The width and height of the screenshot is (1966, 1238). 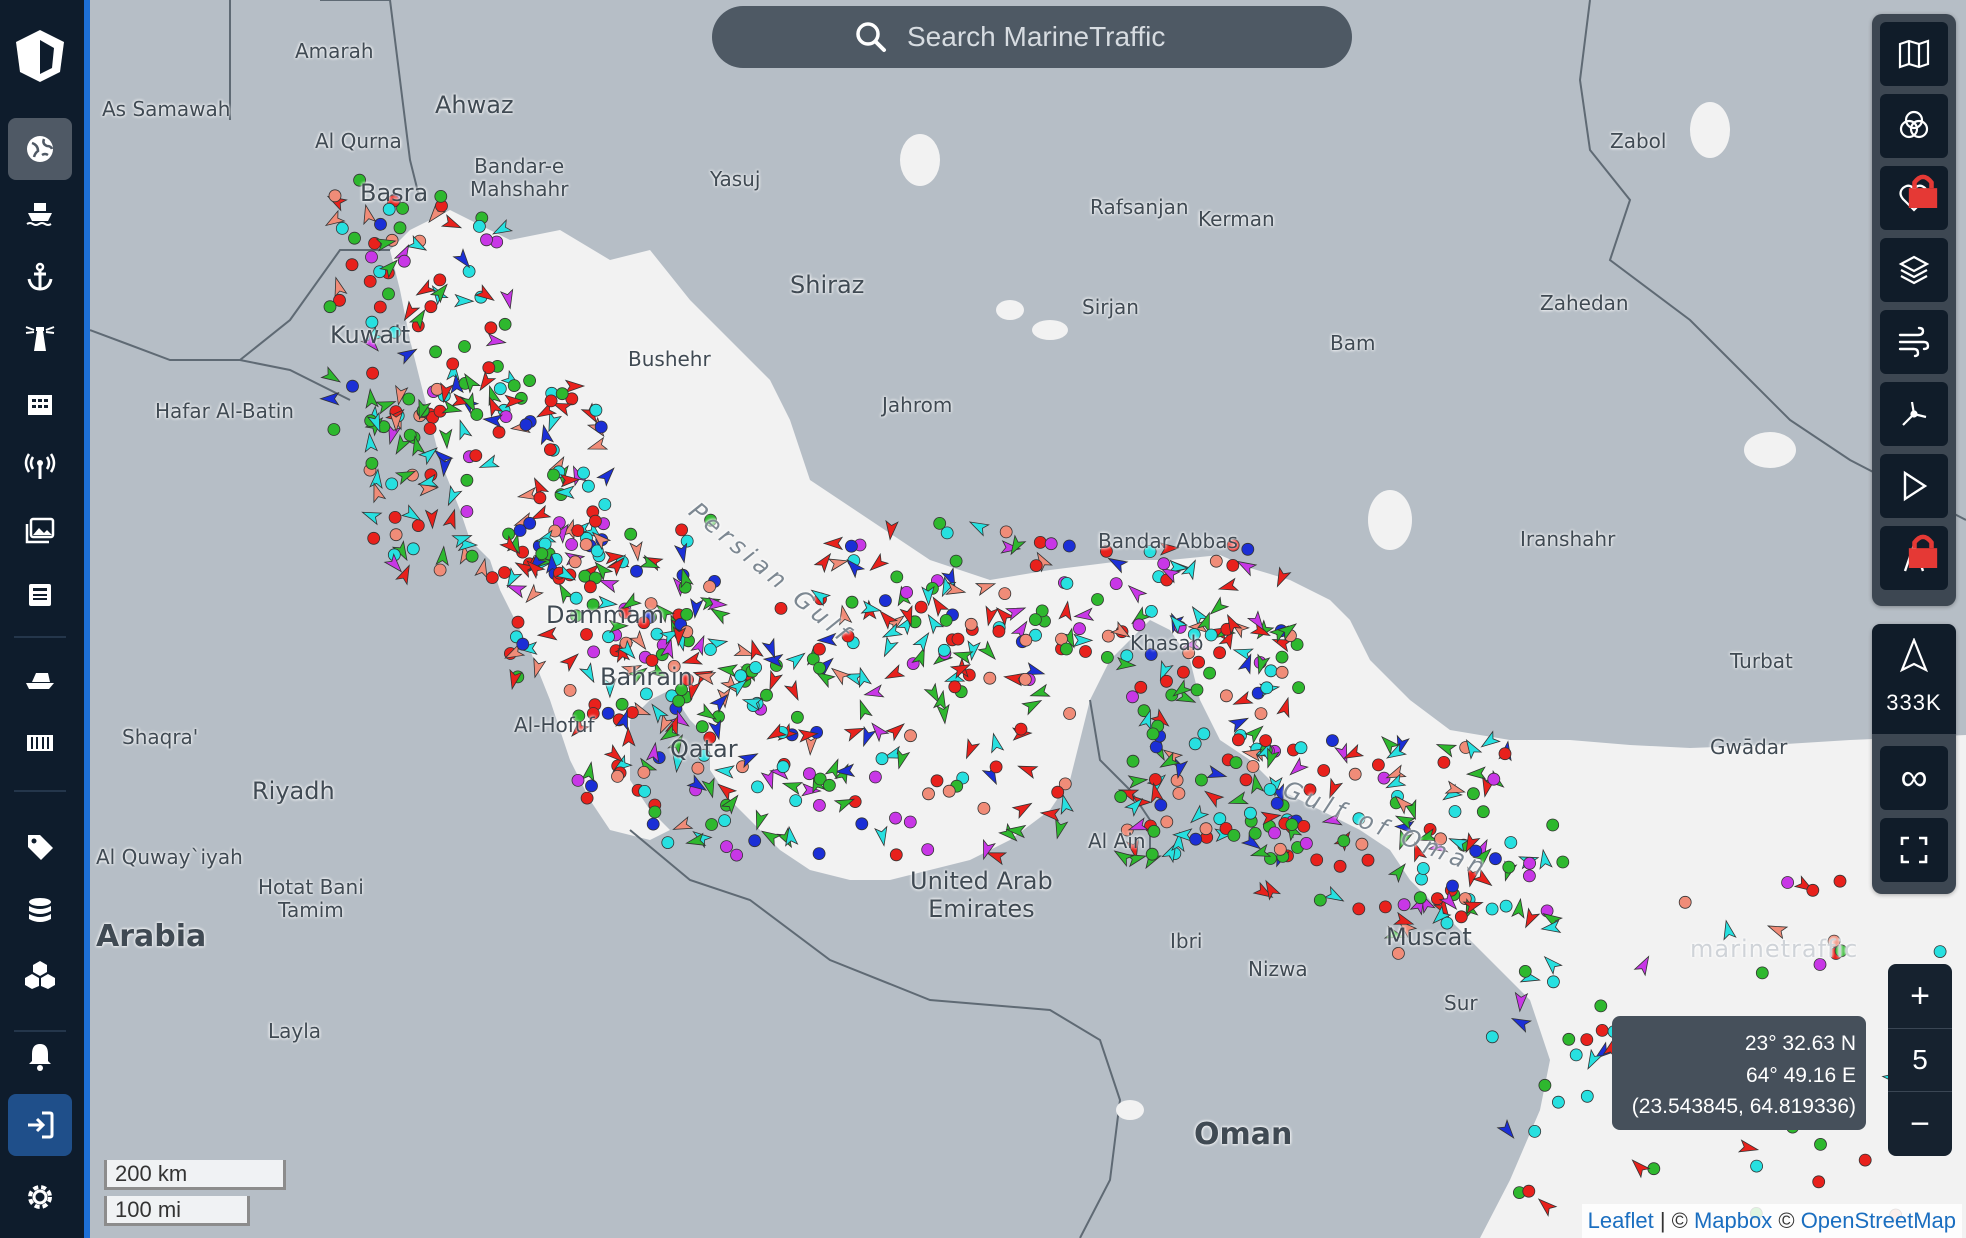 I want to click on marinetraffic-logo, so click(x=40, y=56).